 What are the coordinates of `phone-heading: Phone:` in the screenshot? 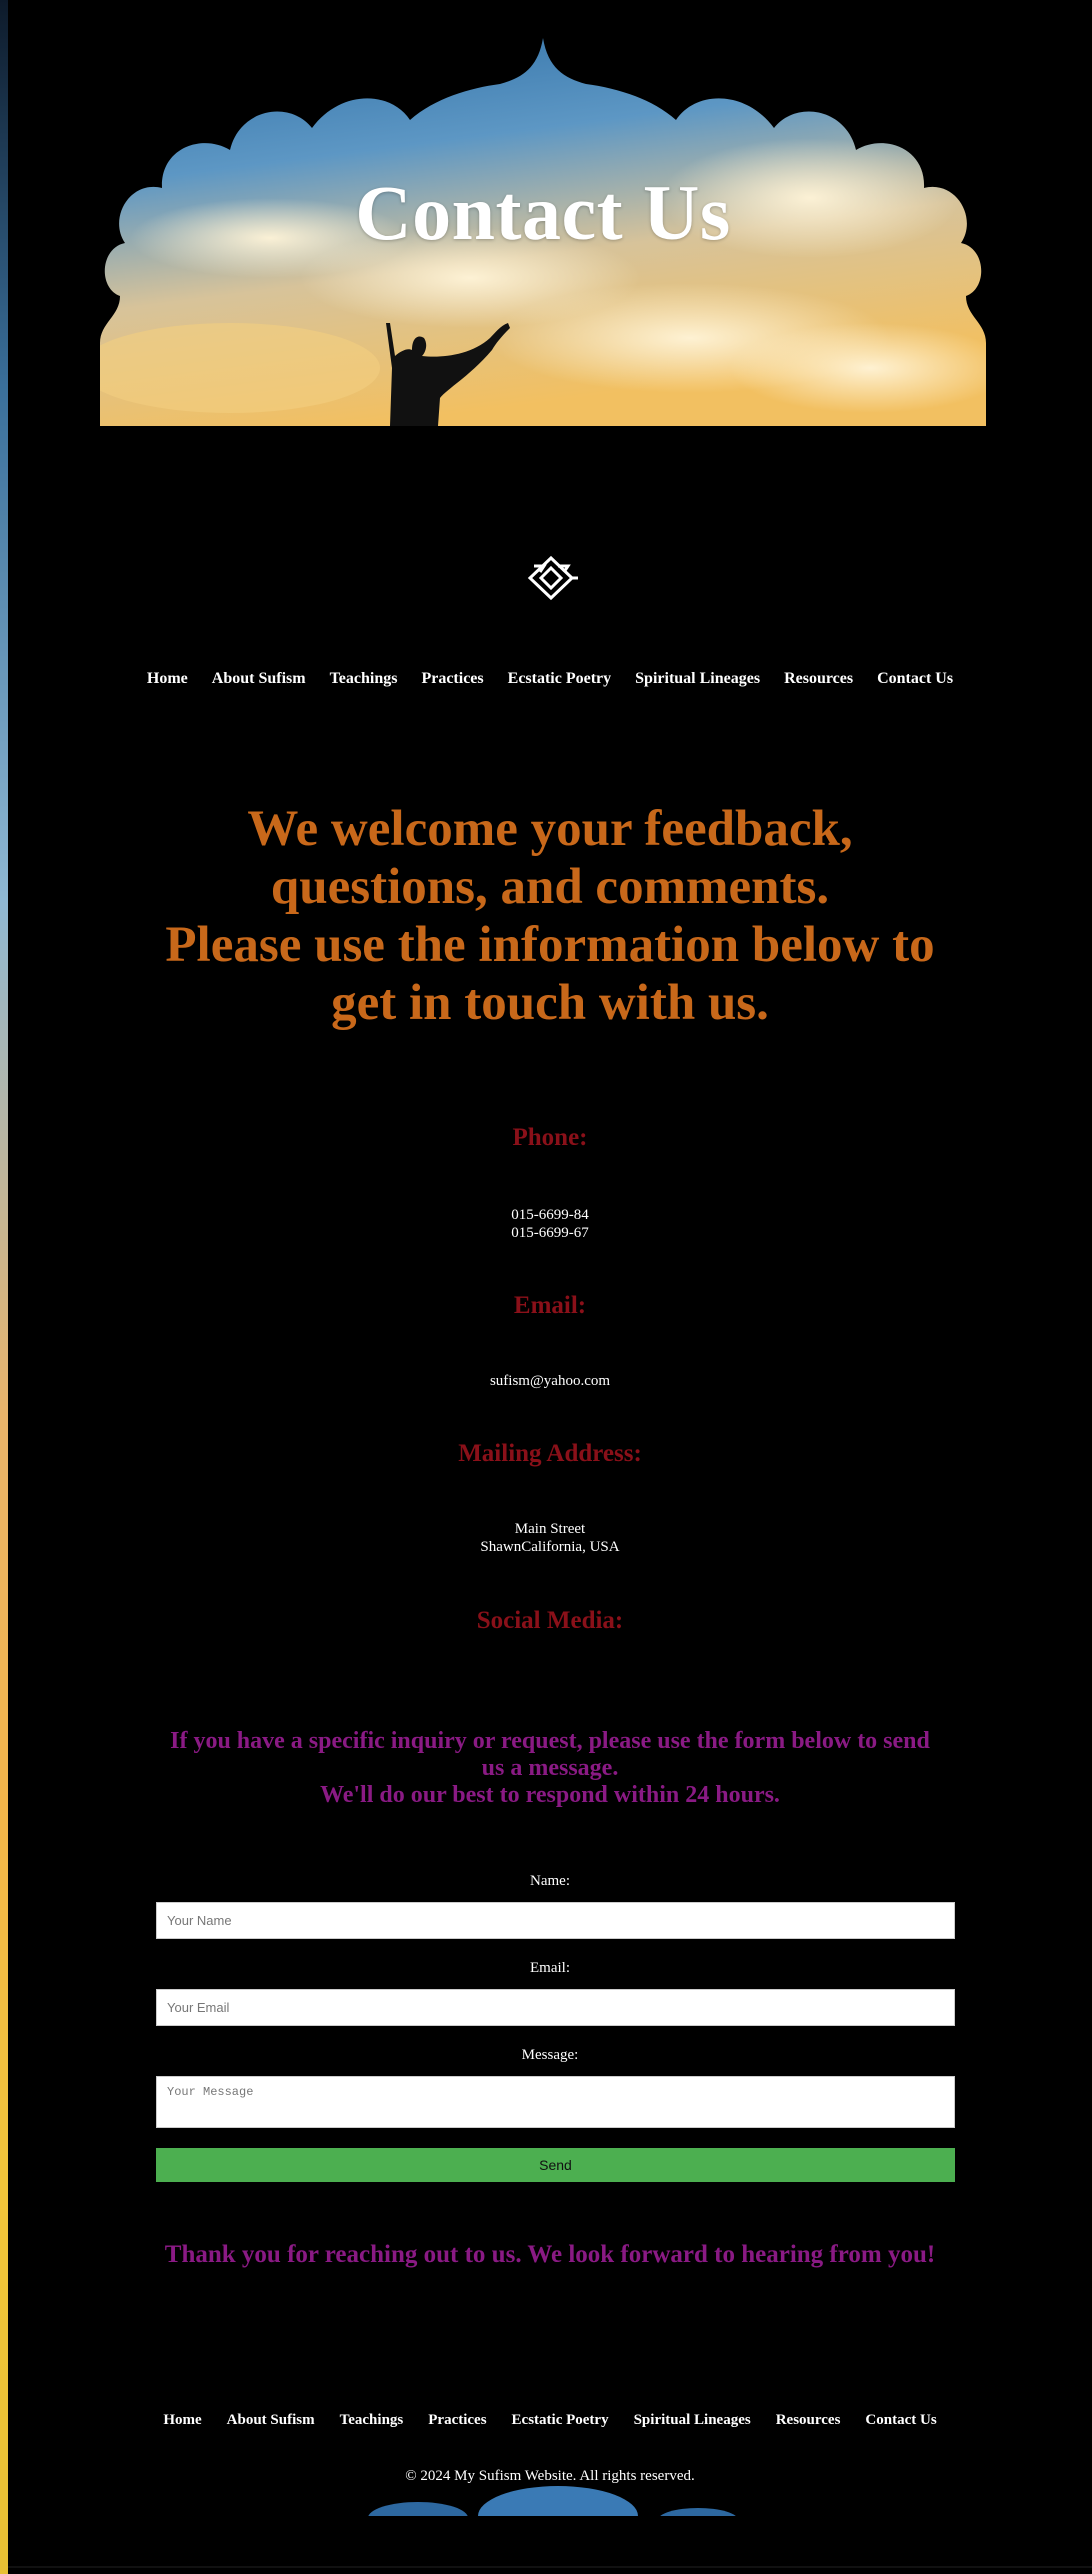 It's located at (550, 1137).